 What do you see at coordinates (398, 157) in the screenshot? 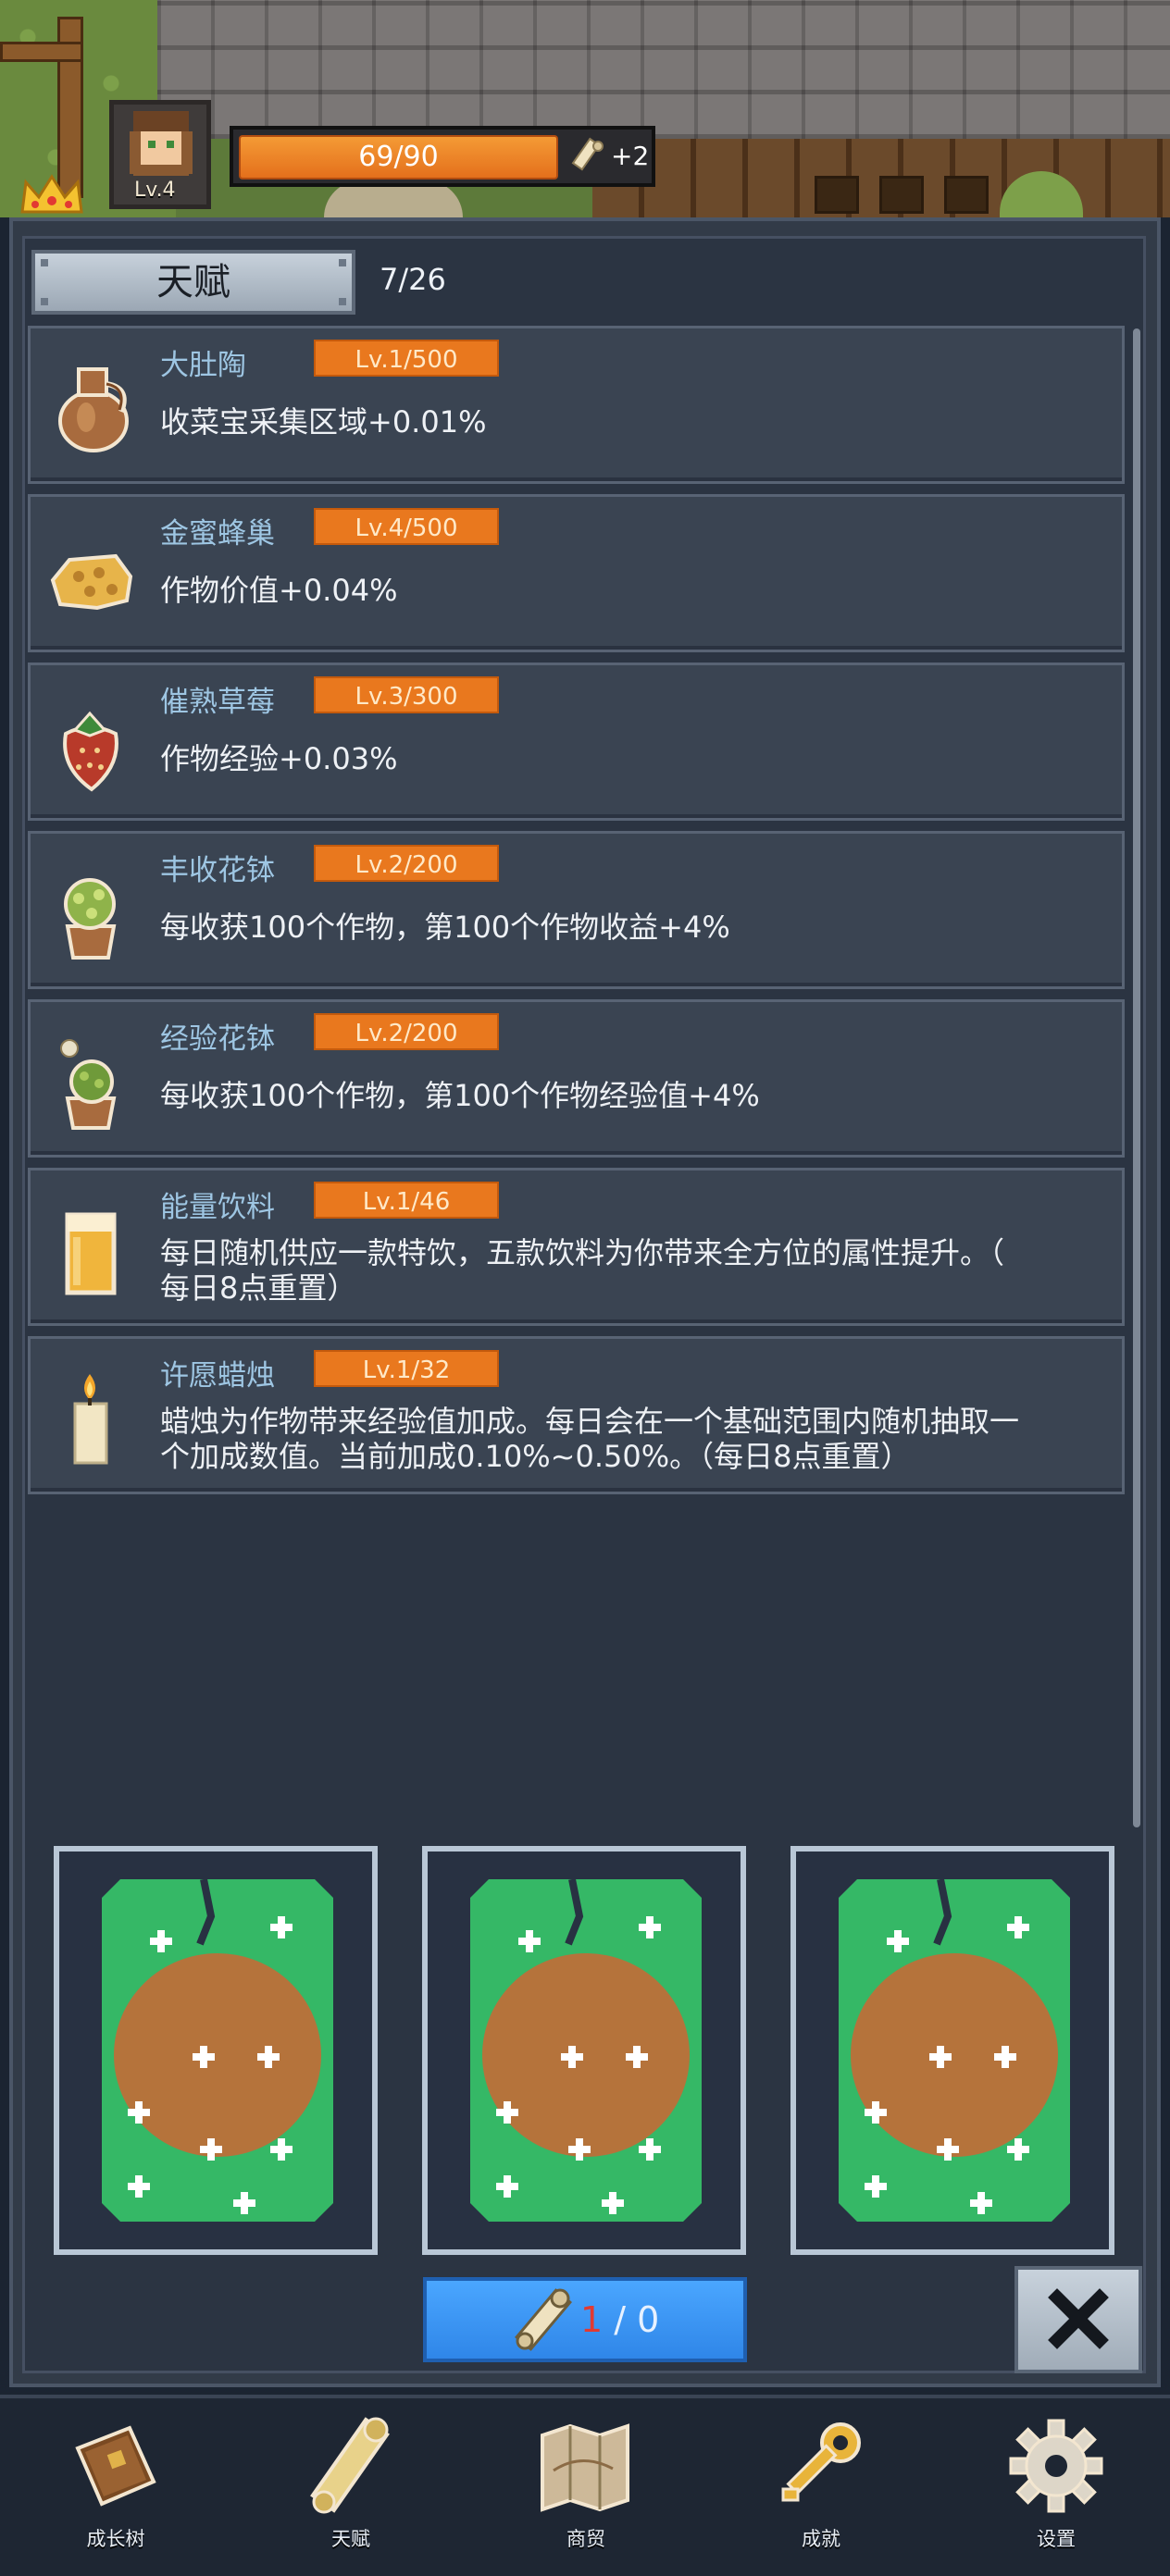
I see `hp-text: 69/90` at bounding box center [398, 157].